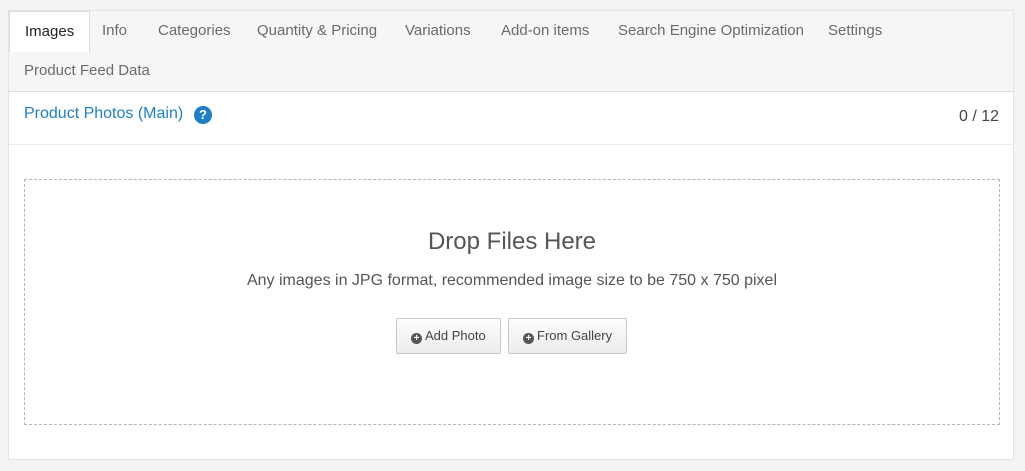 The height and width of the screenshot is (471, 1025). What do you see at coordinates (511, 118) in the screenshot?
I see `section-header: Product Photos (Main) ? 0 / 12` at bounding box center [511, 118].